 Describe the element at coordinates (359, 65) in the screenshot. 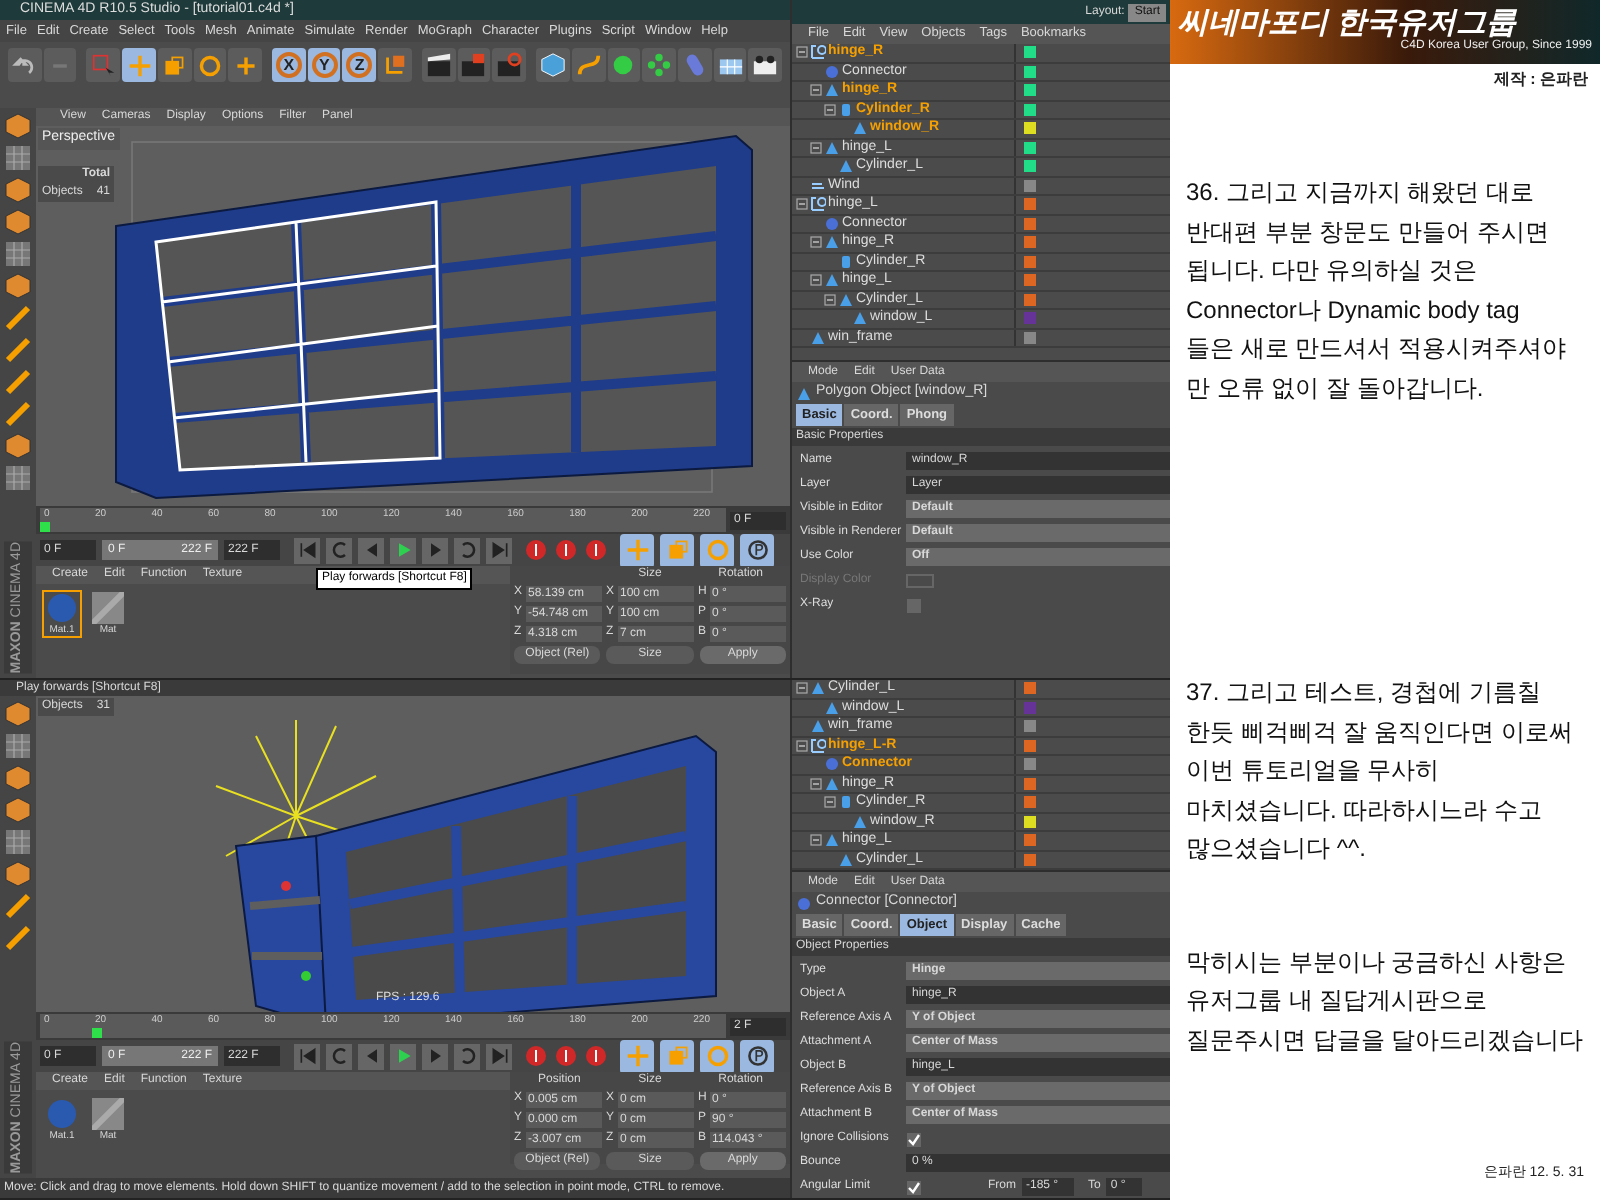

I see `axis-toggle: Z` at that location.